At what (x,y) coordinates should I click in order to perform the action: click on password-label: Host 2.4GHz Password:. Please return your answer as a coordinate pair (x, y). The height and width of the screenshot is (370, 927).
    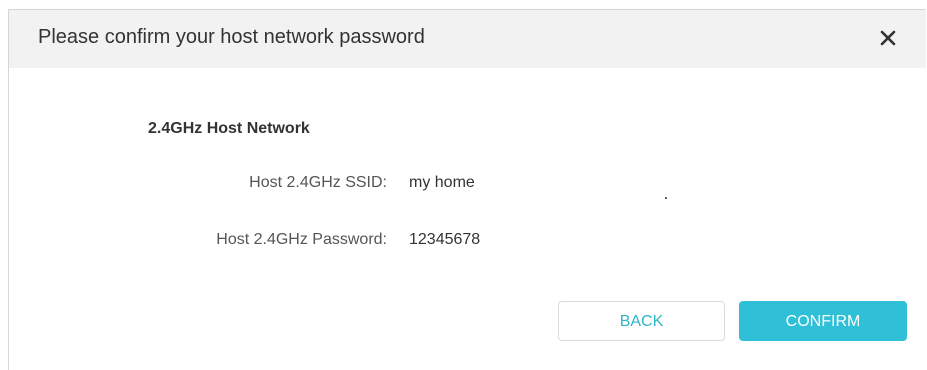
    Looking at the image, I should click on (301, 239).